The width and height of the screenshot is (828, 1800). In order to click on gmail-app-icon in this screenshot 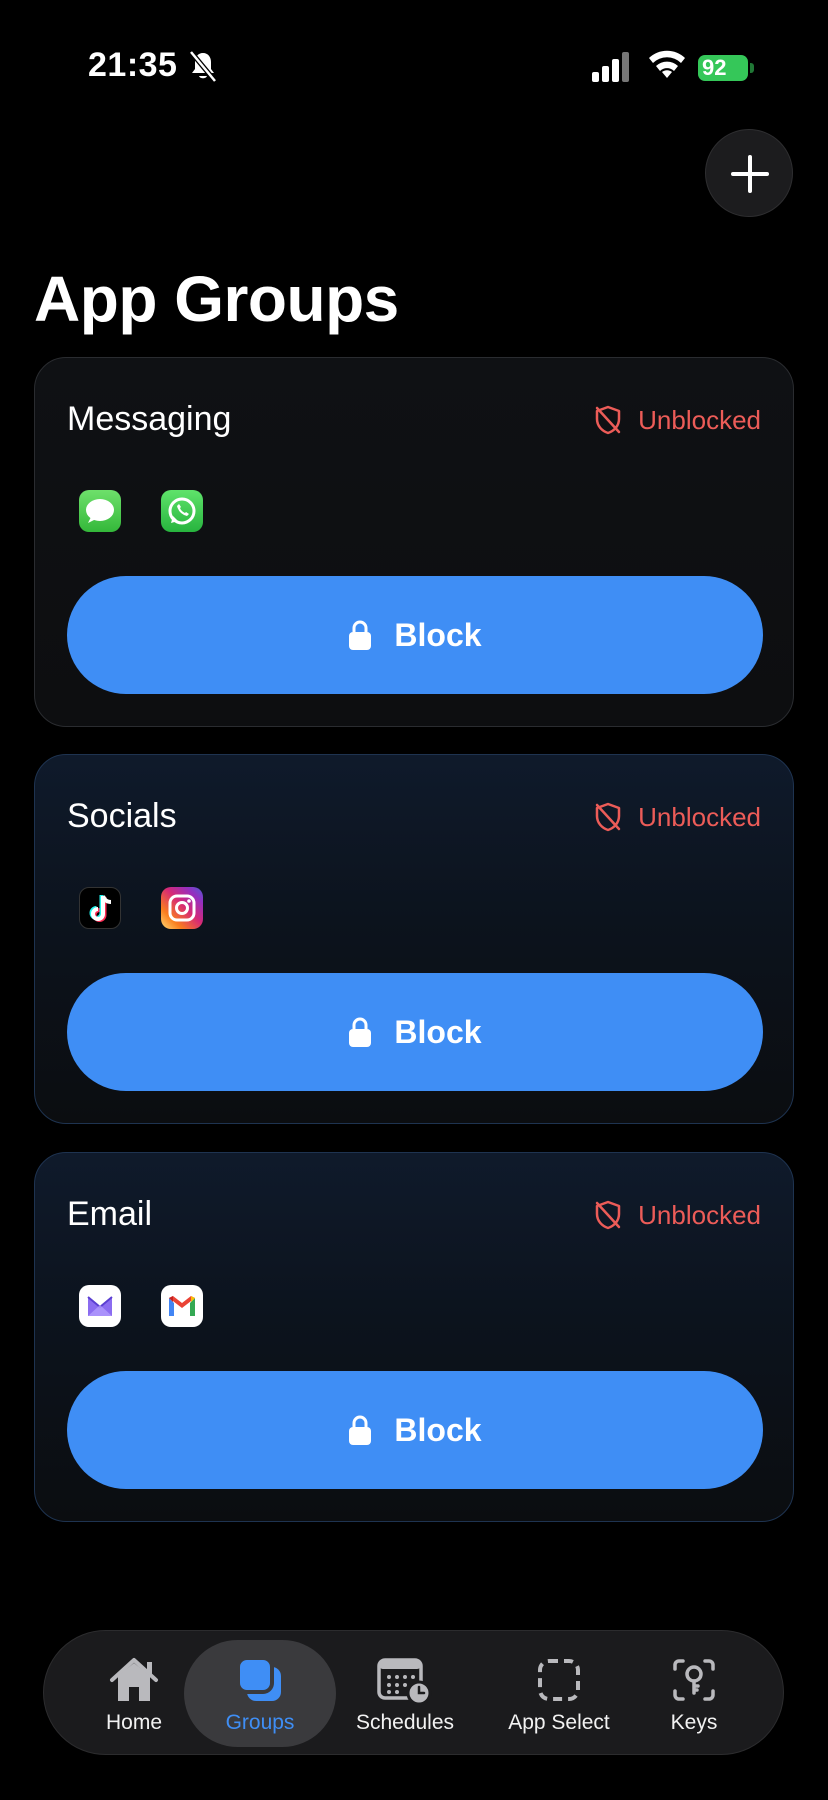, I will do `click(182, 1306)`.